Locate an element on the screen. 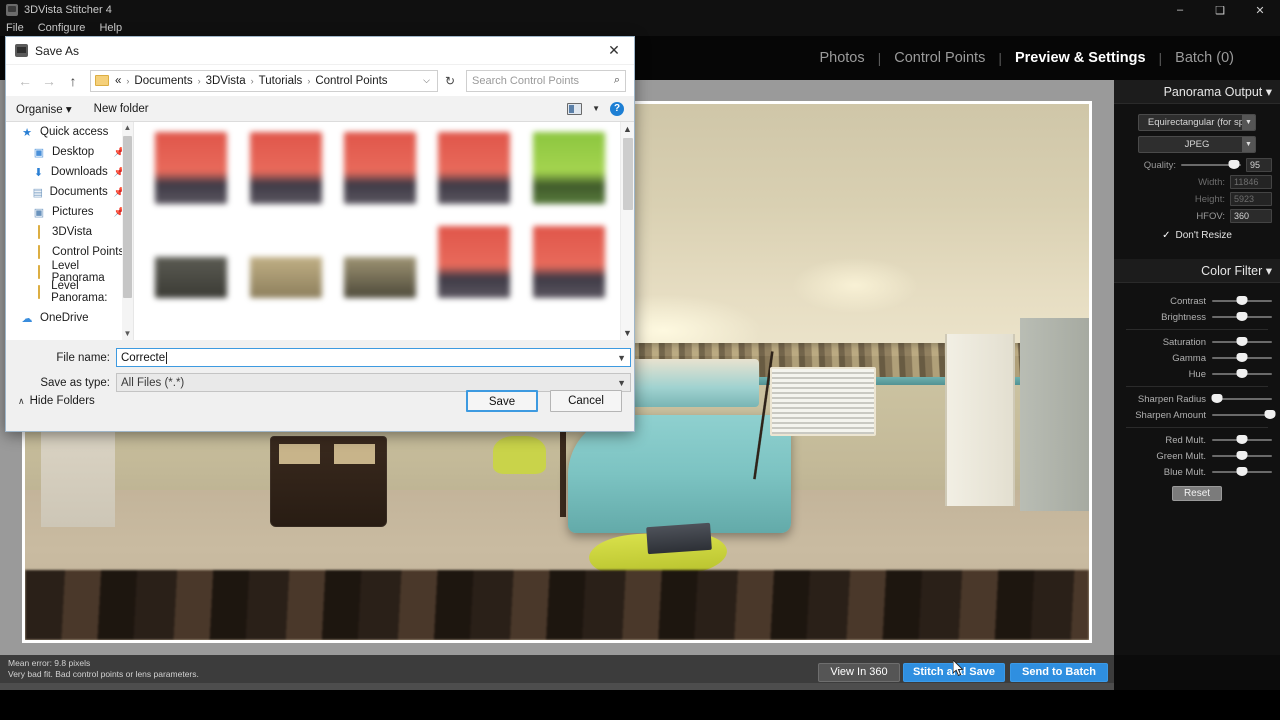 The width and height of the screenshot is (1280, 720). send-to-batch-button: Send to Batch is located at coordinates (1059, 672).